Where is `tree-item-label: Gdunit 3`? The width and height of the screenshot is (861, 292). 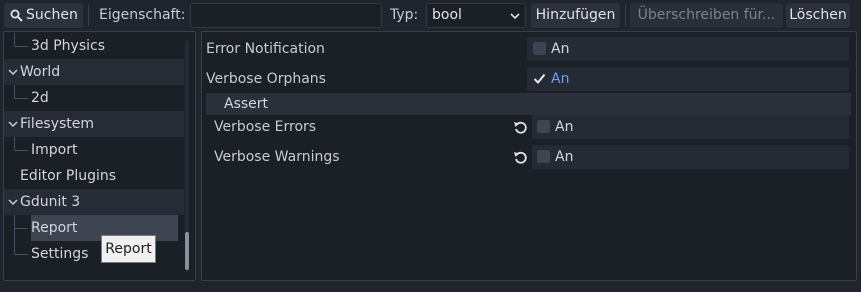 tree-item-label: Gdunit 3 is located at coordinates (50, 202).